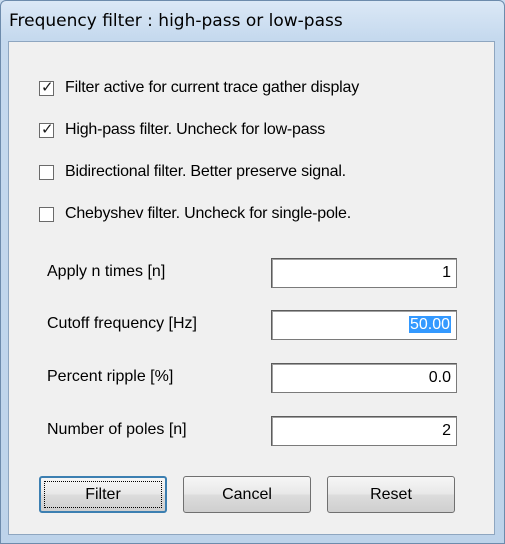 This screenshot has height=544, width=505. What do you see at coordinates (364, 431) in the screenshot?
I see `number-of-poles-input: 2` at bounding box center [364, 431].